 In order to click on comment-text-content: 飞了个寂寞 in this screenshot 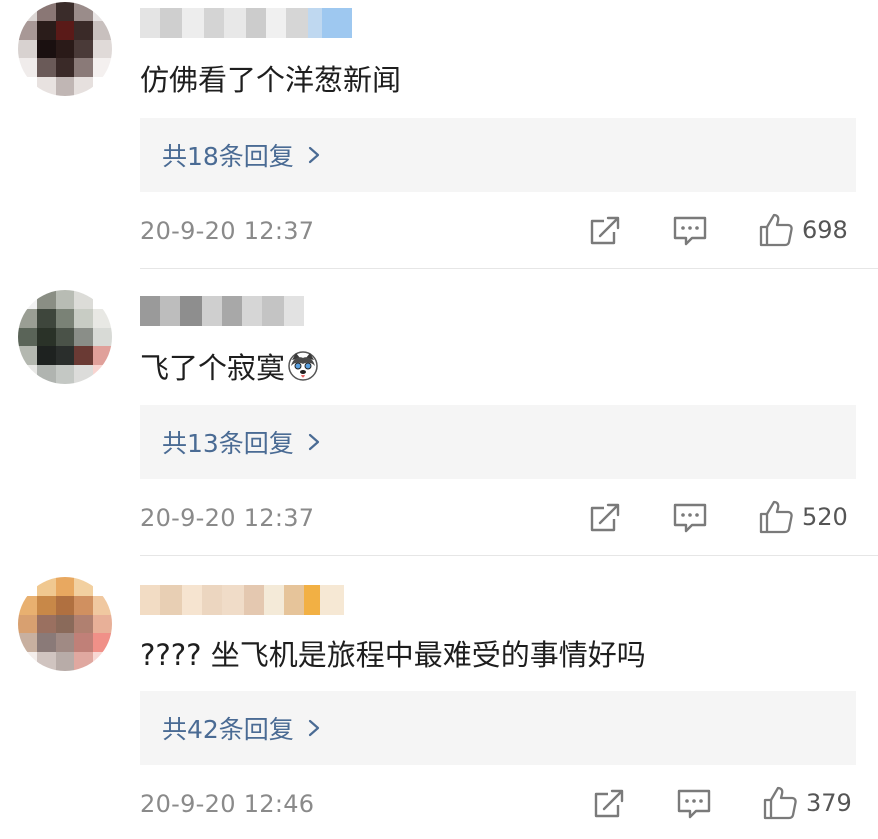, I will do `click(213, 368)`.